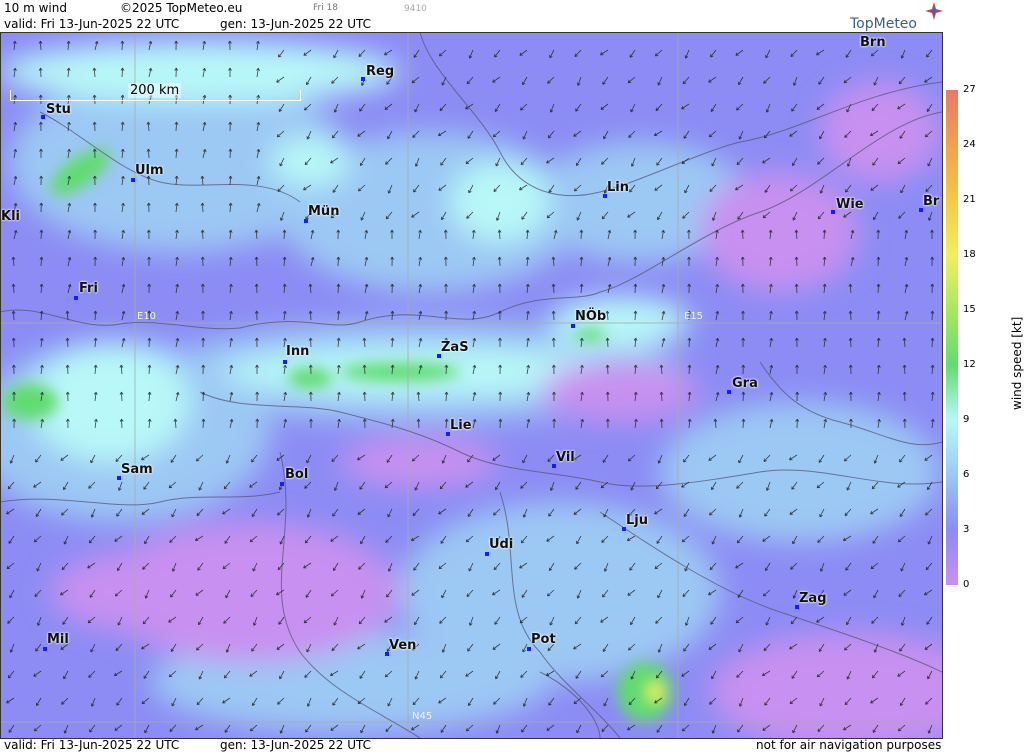 This screenshot has height=753, width=1034. I want to click on grid-label-e10: E10, so click(147, 316).